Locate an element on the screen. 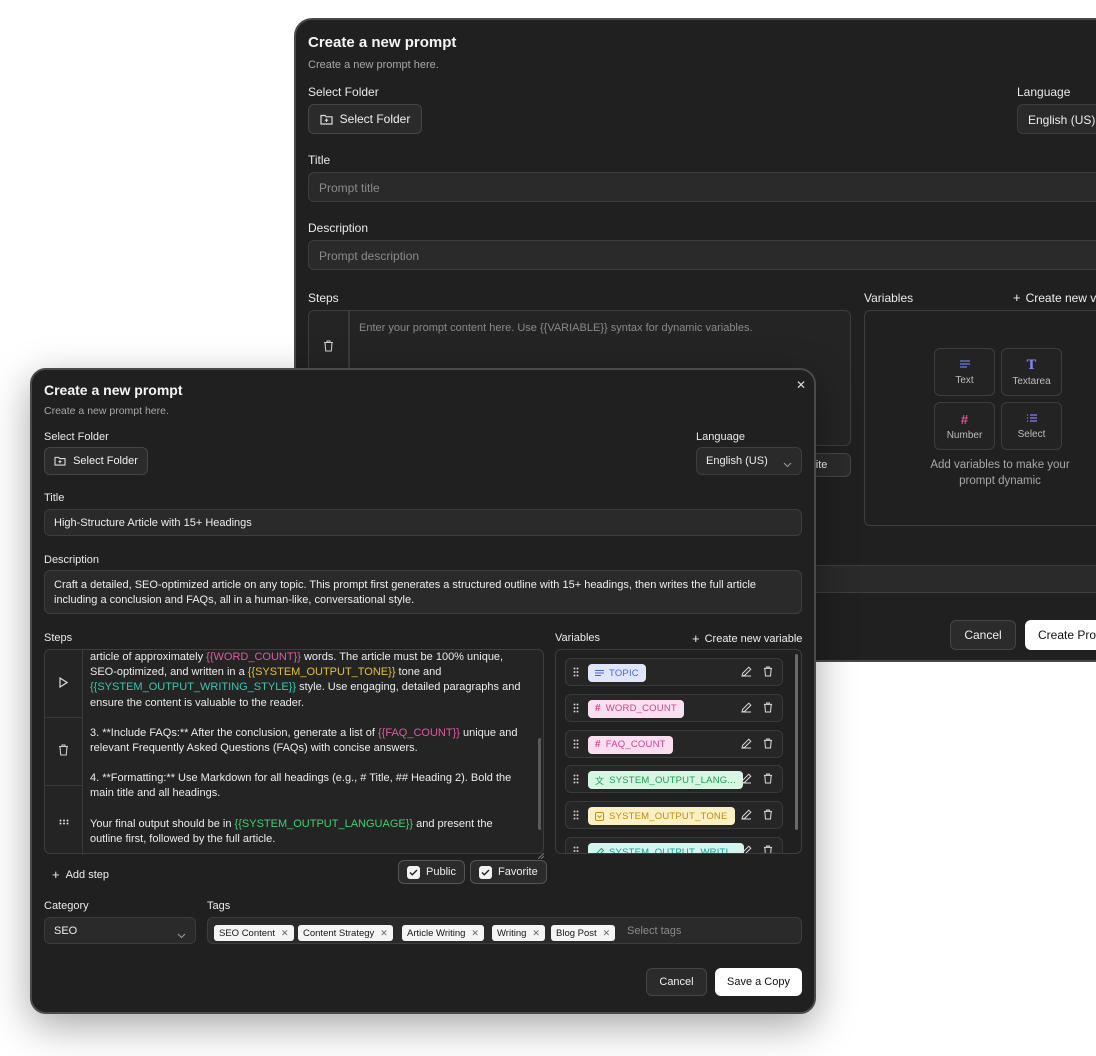 The height and width of the screenshot is (1056, 1096). steps-scrollbar is located at coordinates (539, 784).